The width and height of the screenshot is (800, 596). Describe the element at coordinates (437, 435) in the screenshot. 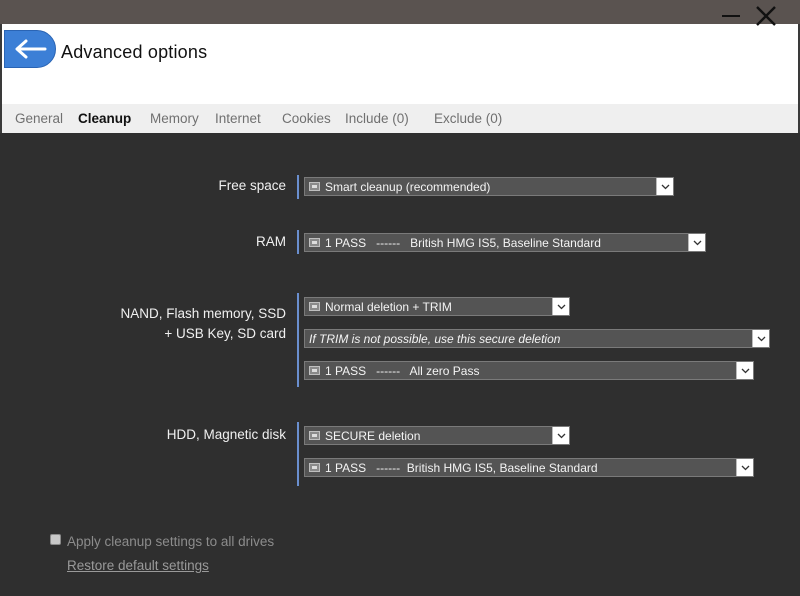

I see `hdd-method-select: SECURE deletion` at that location.